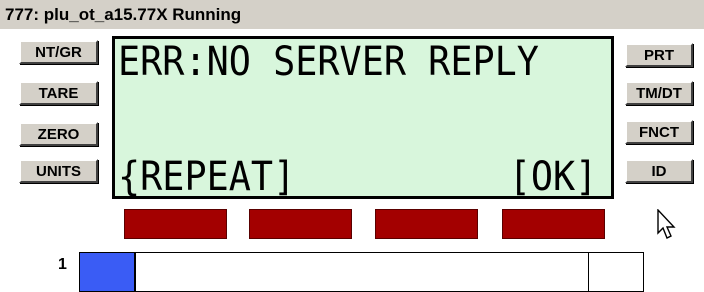  I want to click on id-button: ID, so click(659, 171).